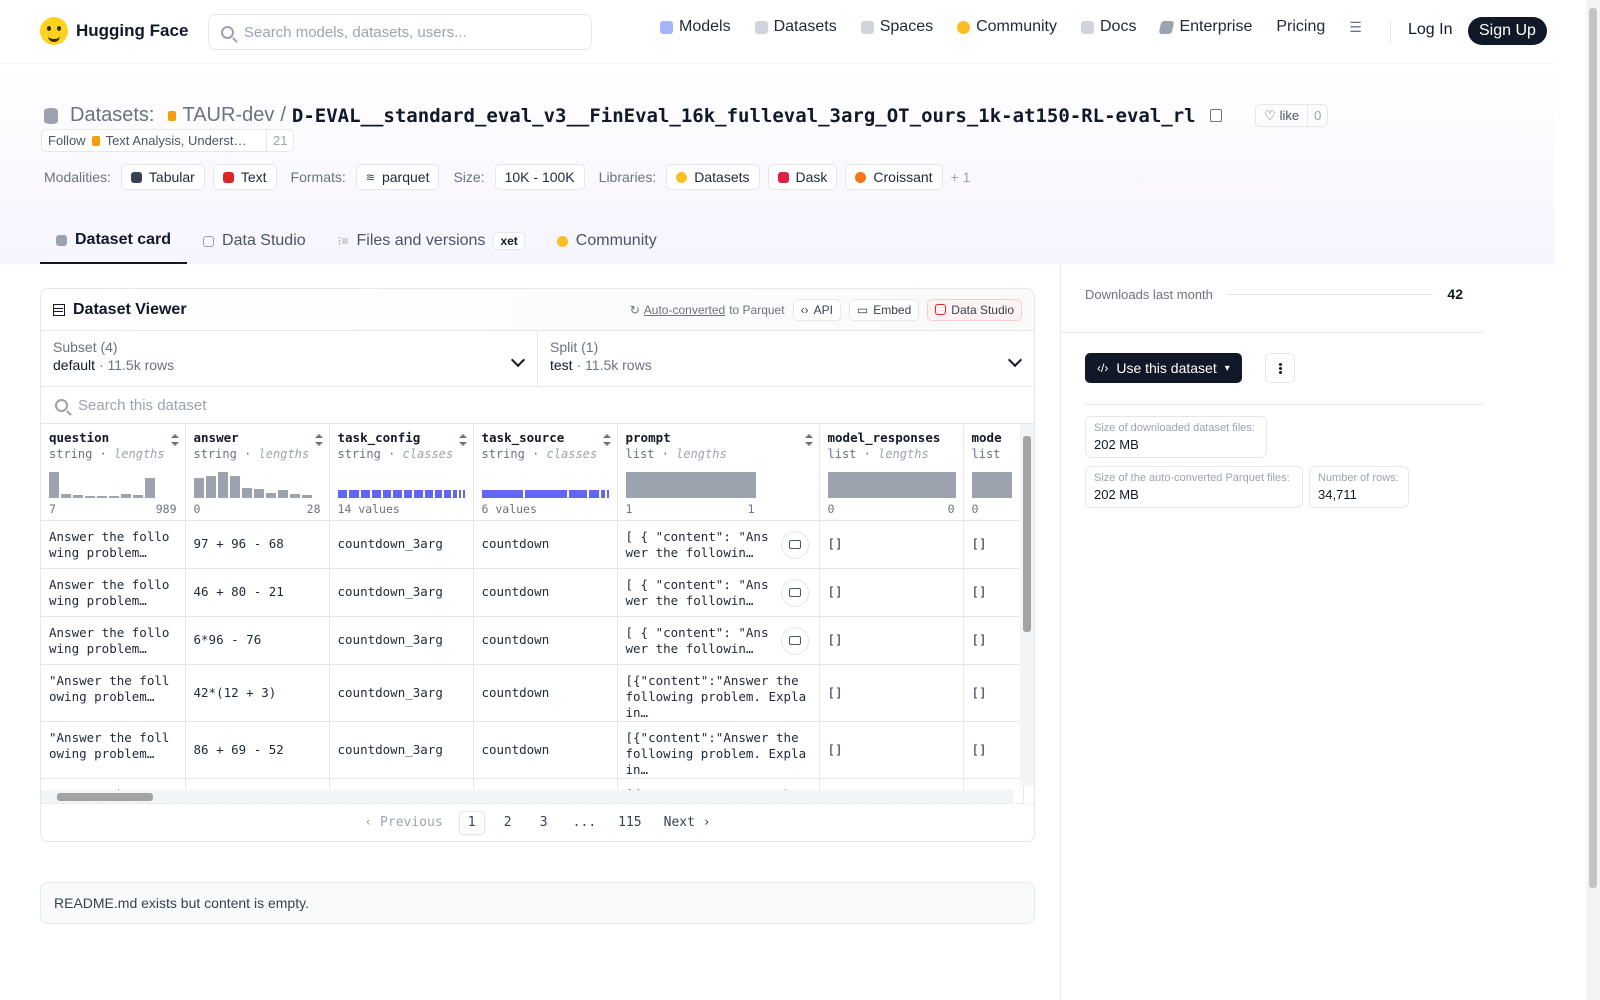  What do you see at coordinates (974, 309) in the screenshot?
I see `data-studio-button: Data Studio` at bounding box center [974, 309].